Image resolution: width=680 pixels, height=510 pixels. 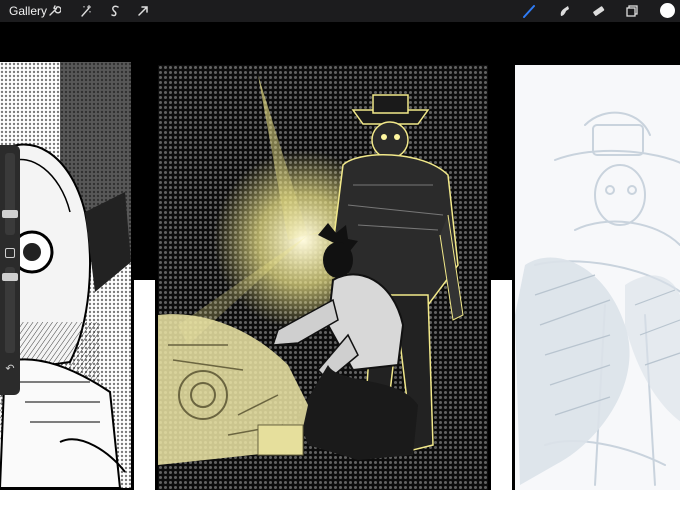 What do you see at coordinates (143, 11) in the screenshot?
I see `transform-arrow-icon` at bounding box center [143, 11].